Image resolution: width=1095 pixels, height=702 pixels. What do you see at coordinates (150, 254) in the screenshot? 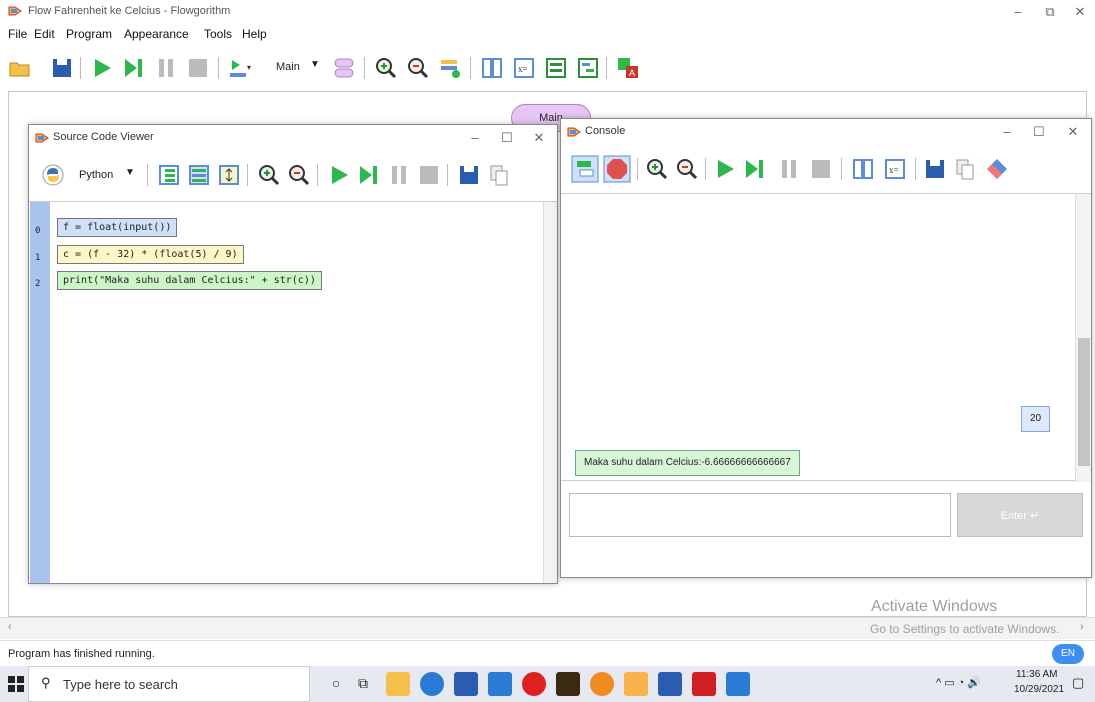
I see `code-line: c = (f - 32) * (float(5) / 9)` at bounding box center [150, 254].